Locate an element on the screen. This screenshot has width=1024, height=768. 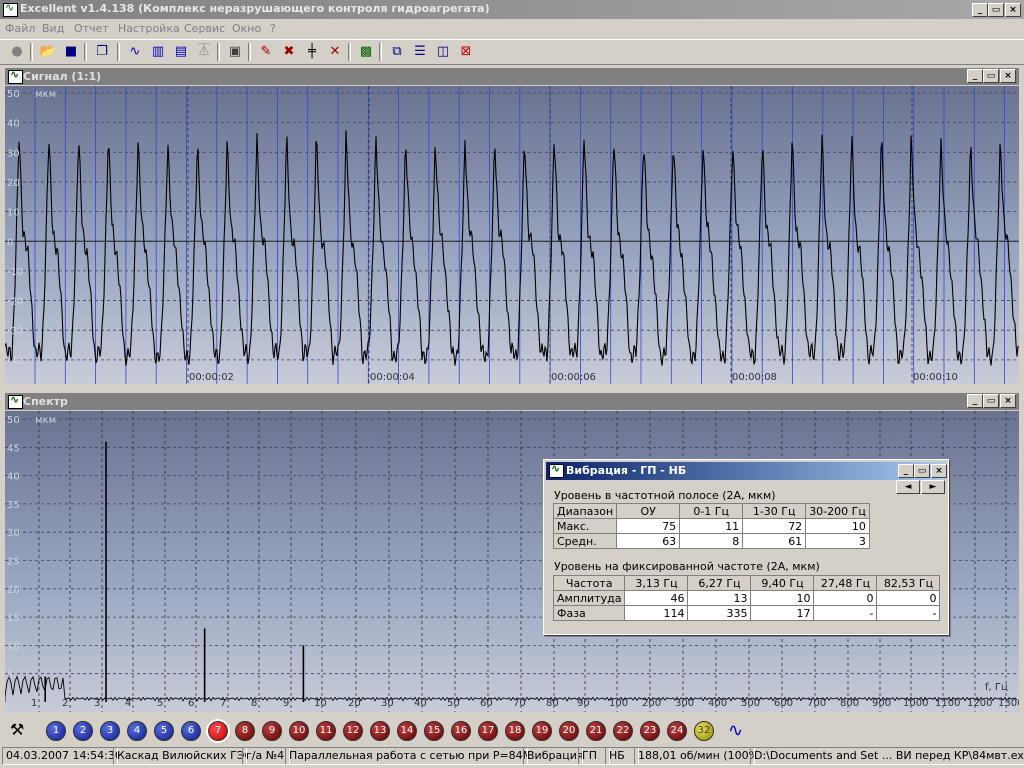
channel-button: 7 is located at coordinates (218, 731).